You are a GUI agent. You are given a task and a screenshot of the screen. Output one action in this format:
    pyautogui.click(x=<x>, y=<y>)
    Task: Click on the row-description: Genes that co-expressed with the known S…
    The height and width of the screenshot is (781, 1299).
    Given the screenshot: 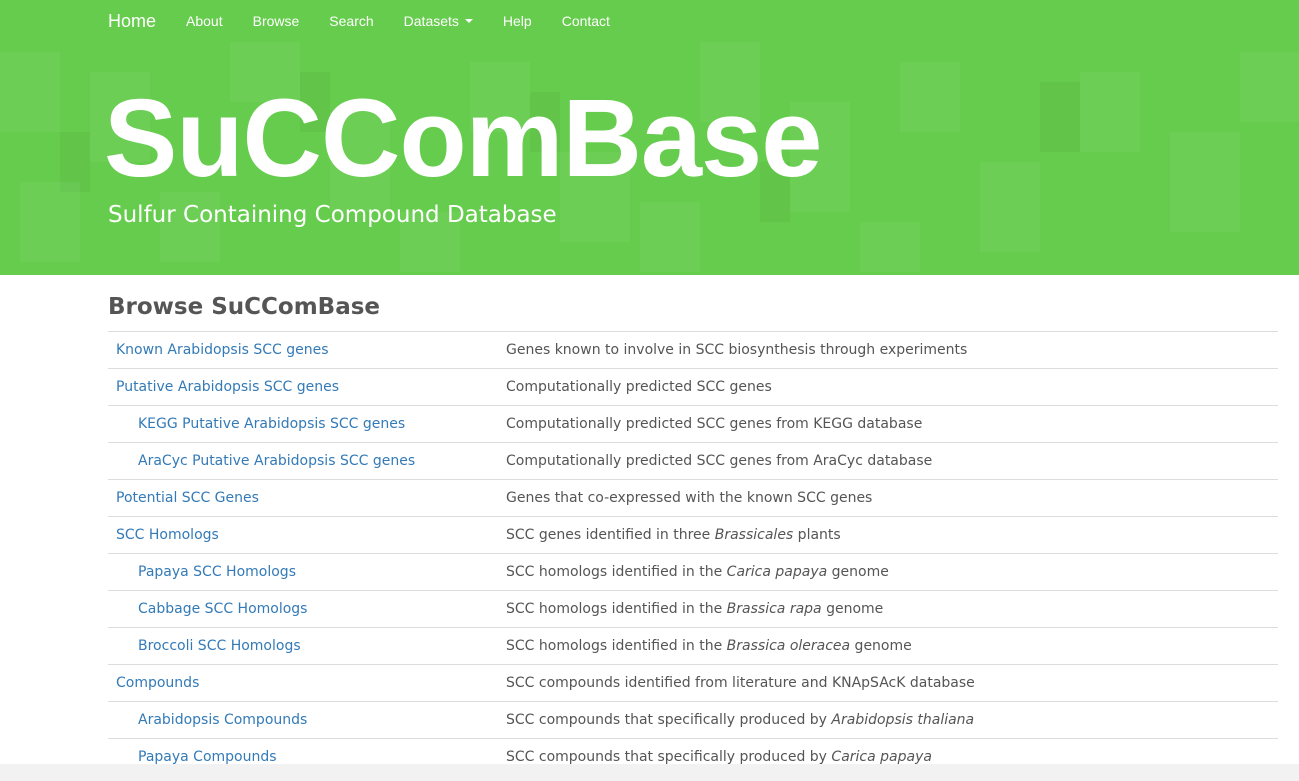 What is the action you would take?
    pyautogui.click(x=689, y=498)
    